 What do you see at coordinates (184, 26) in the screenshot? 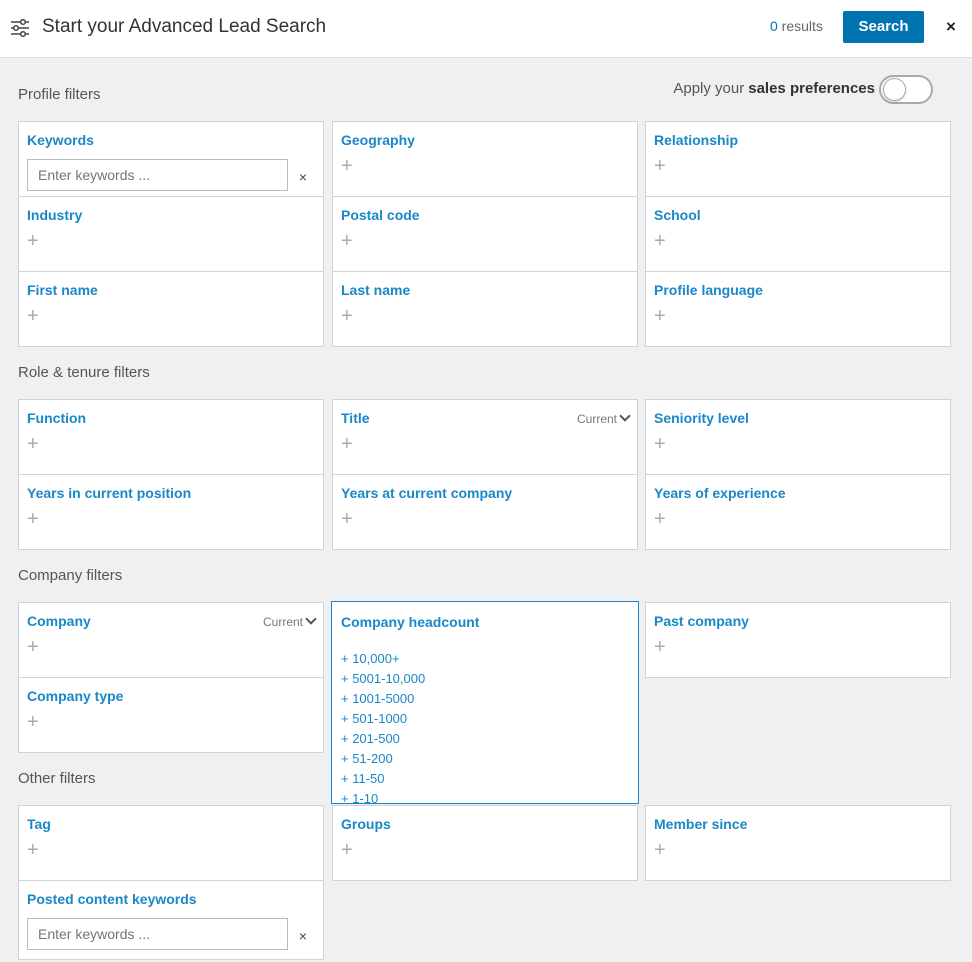
I see `page-title: Start your Advanced Lead Search` at bounding box center [184, 26].